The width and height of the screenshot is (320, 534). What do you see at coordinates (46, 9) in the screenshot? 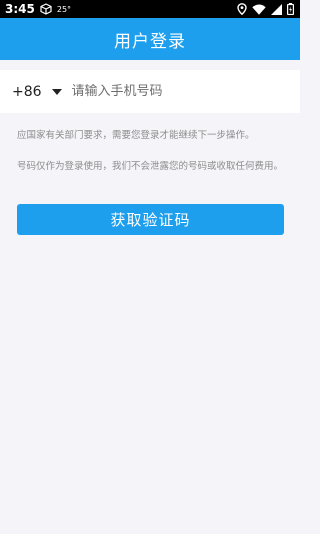
I see `cube-icon` at bounding box center [46, 9].